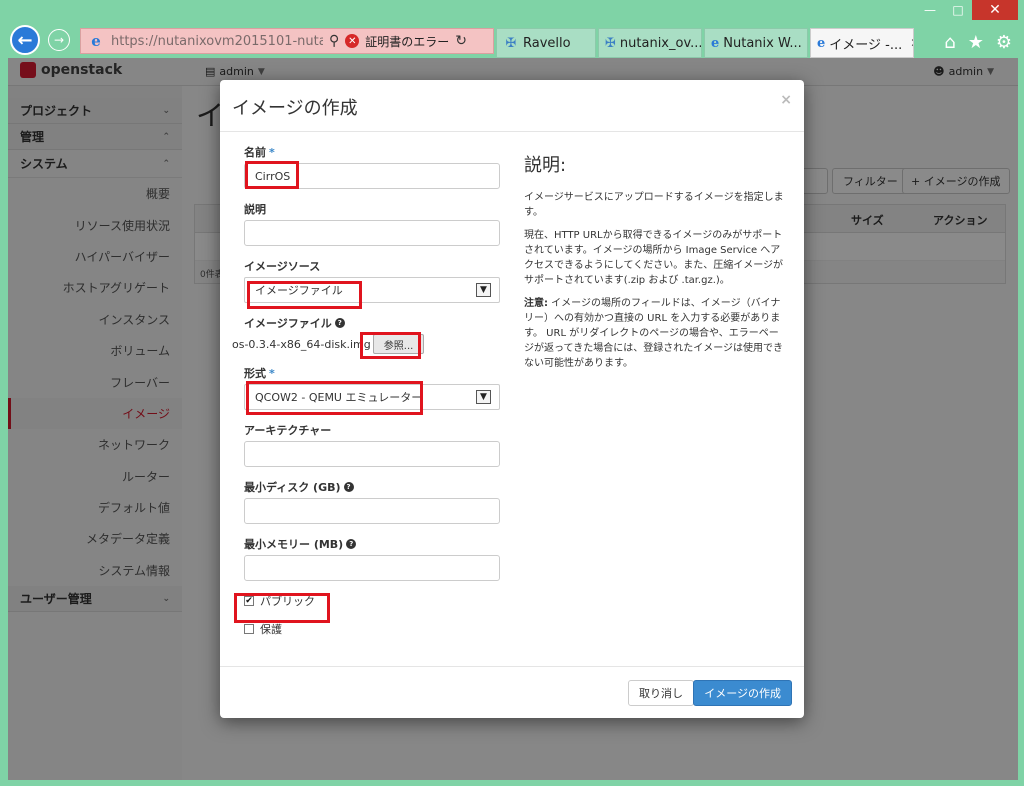  I want to click on cancel-button: 取り消し, so click(661, 693).